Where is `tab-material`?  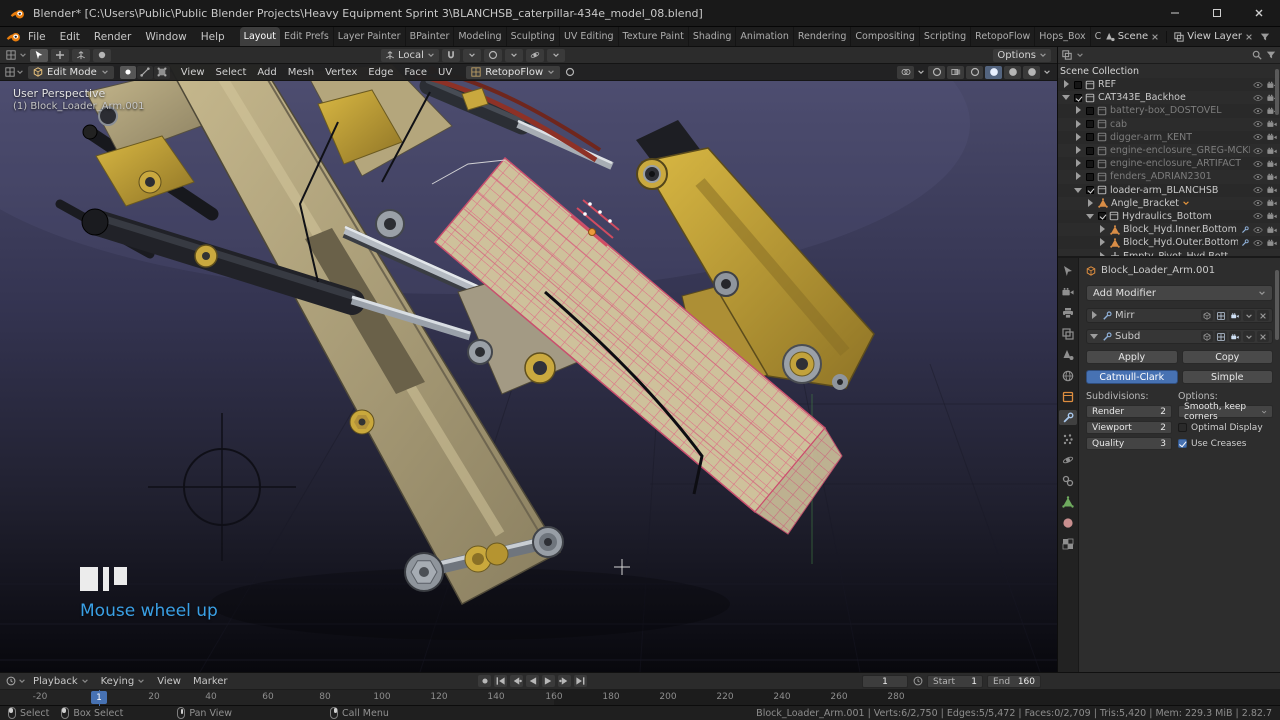
tab-material is located at coordinates (1068, 522).